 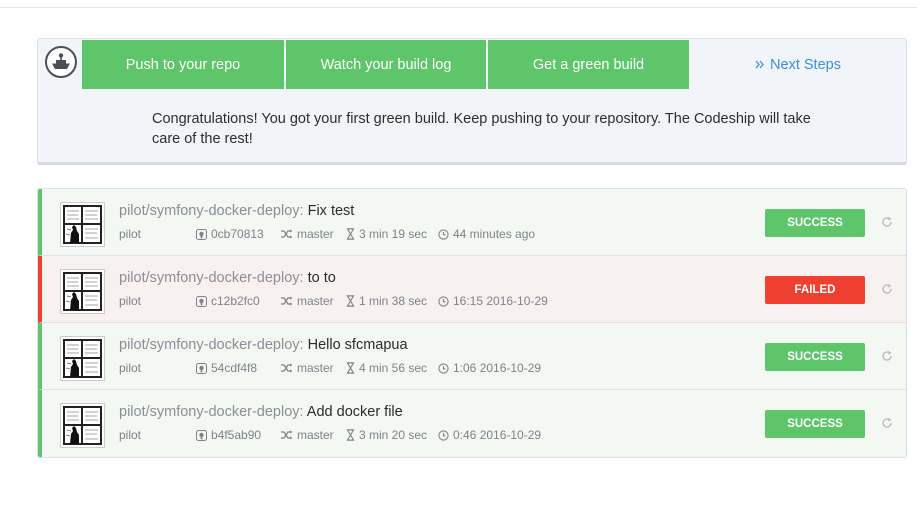 I want to click on next-steps-link: Next Steps, so click(x=798, y=64).